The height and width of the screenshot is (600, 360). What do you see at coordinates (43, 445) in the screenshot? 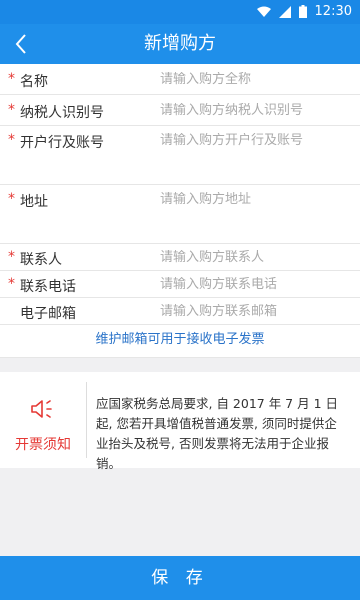
I see `notice-title: 开票须知` at bounding box center [43, 445].